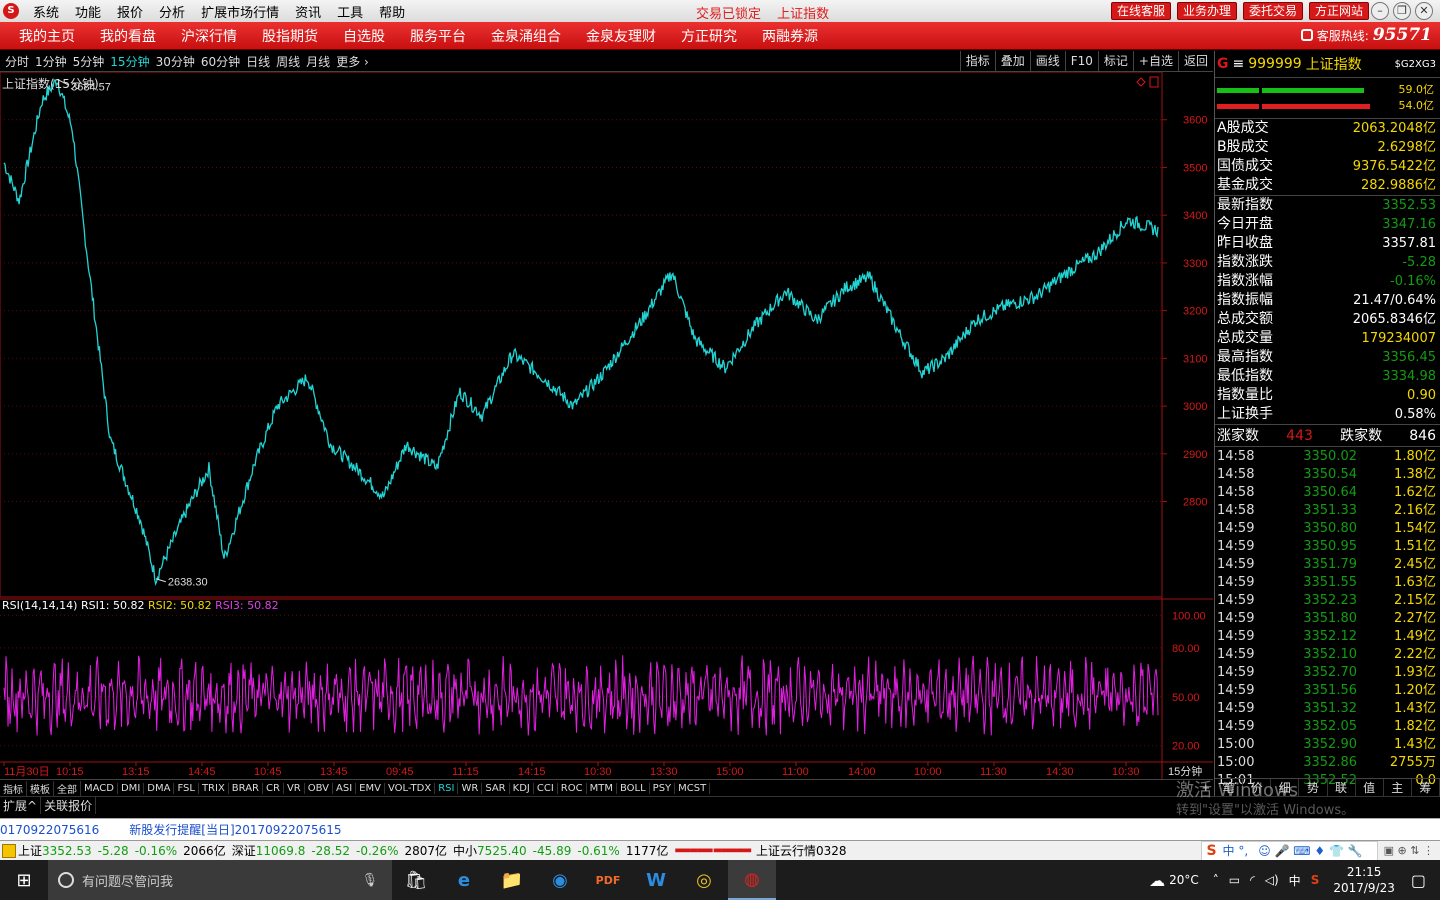 This screenshot has width=1440, height=900. Describe the element at coordinates (496, 788) in the screenshot. I see `indicator-tab: SAR` at that location.